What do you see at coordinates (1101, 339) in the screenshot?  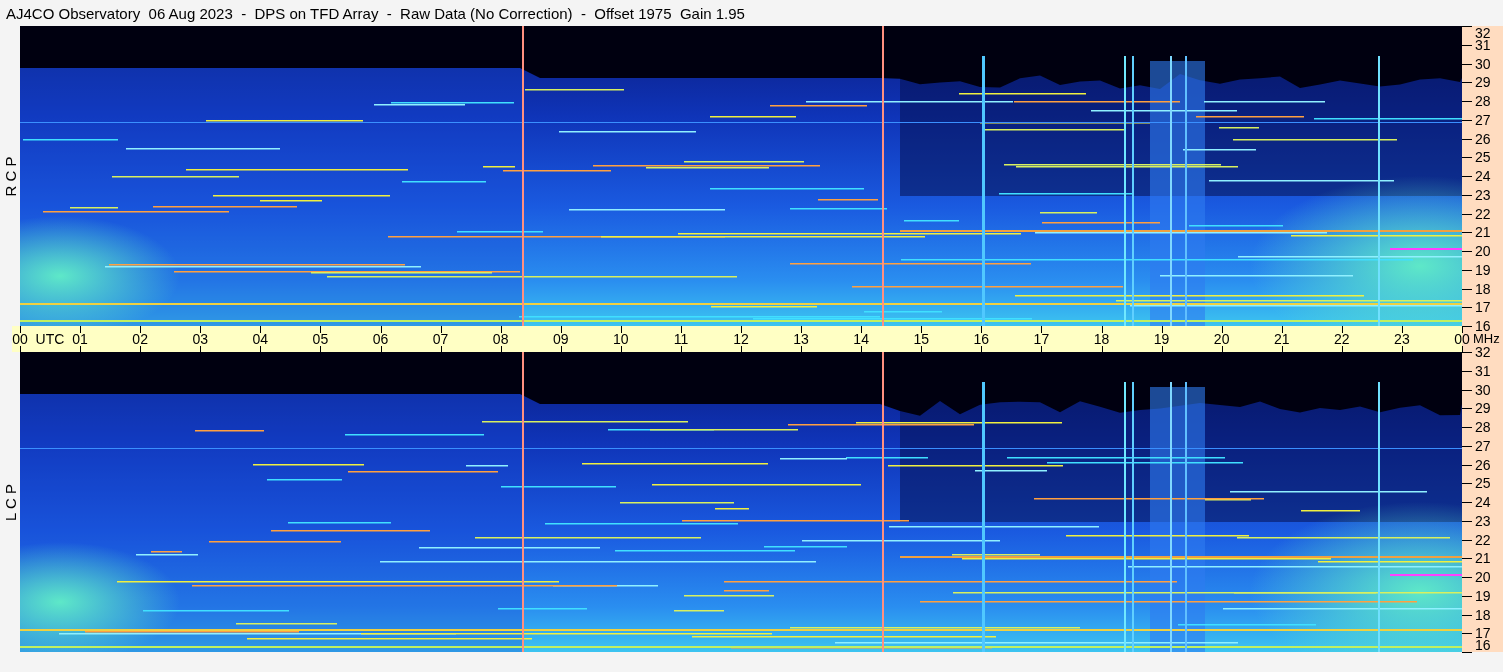 I see `time-tick-label: 18` at bounding box center [1101, 339].